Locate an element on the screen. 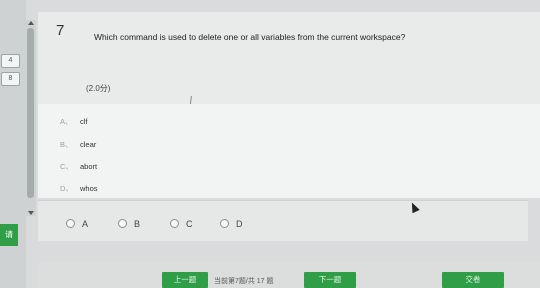  side-submit-tab: 请 is located at coordinates (9, 235).